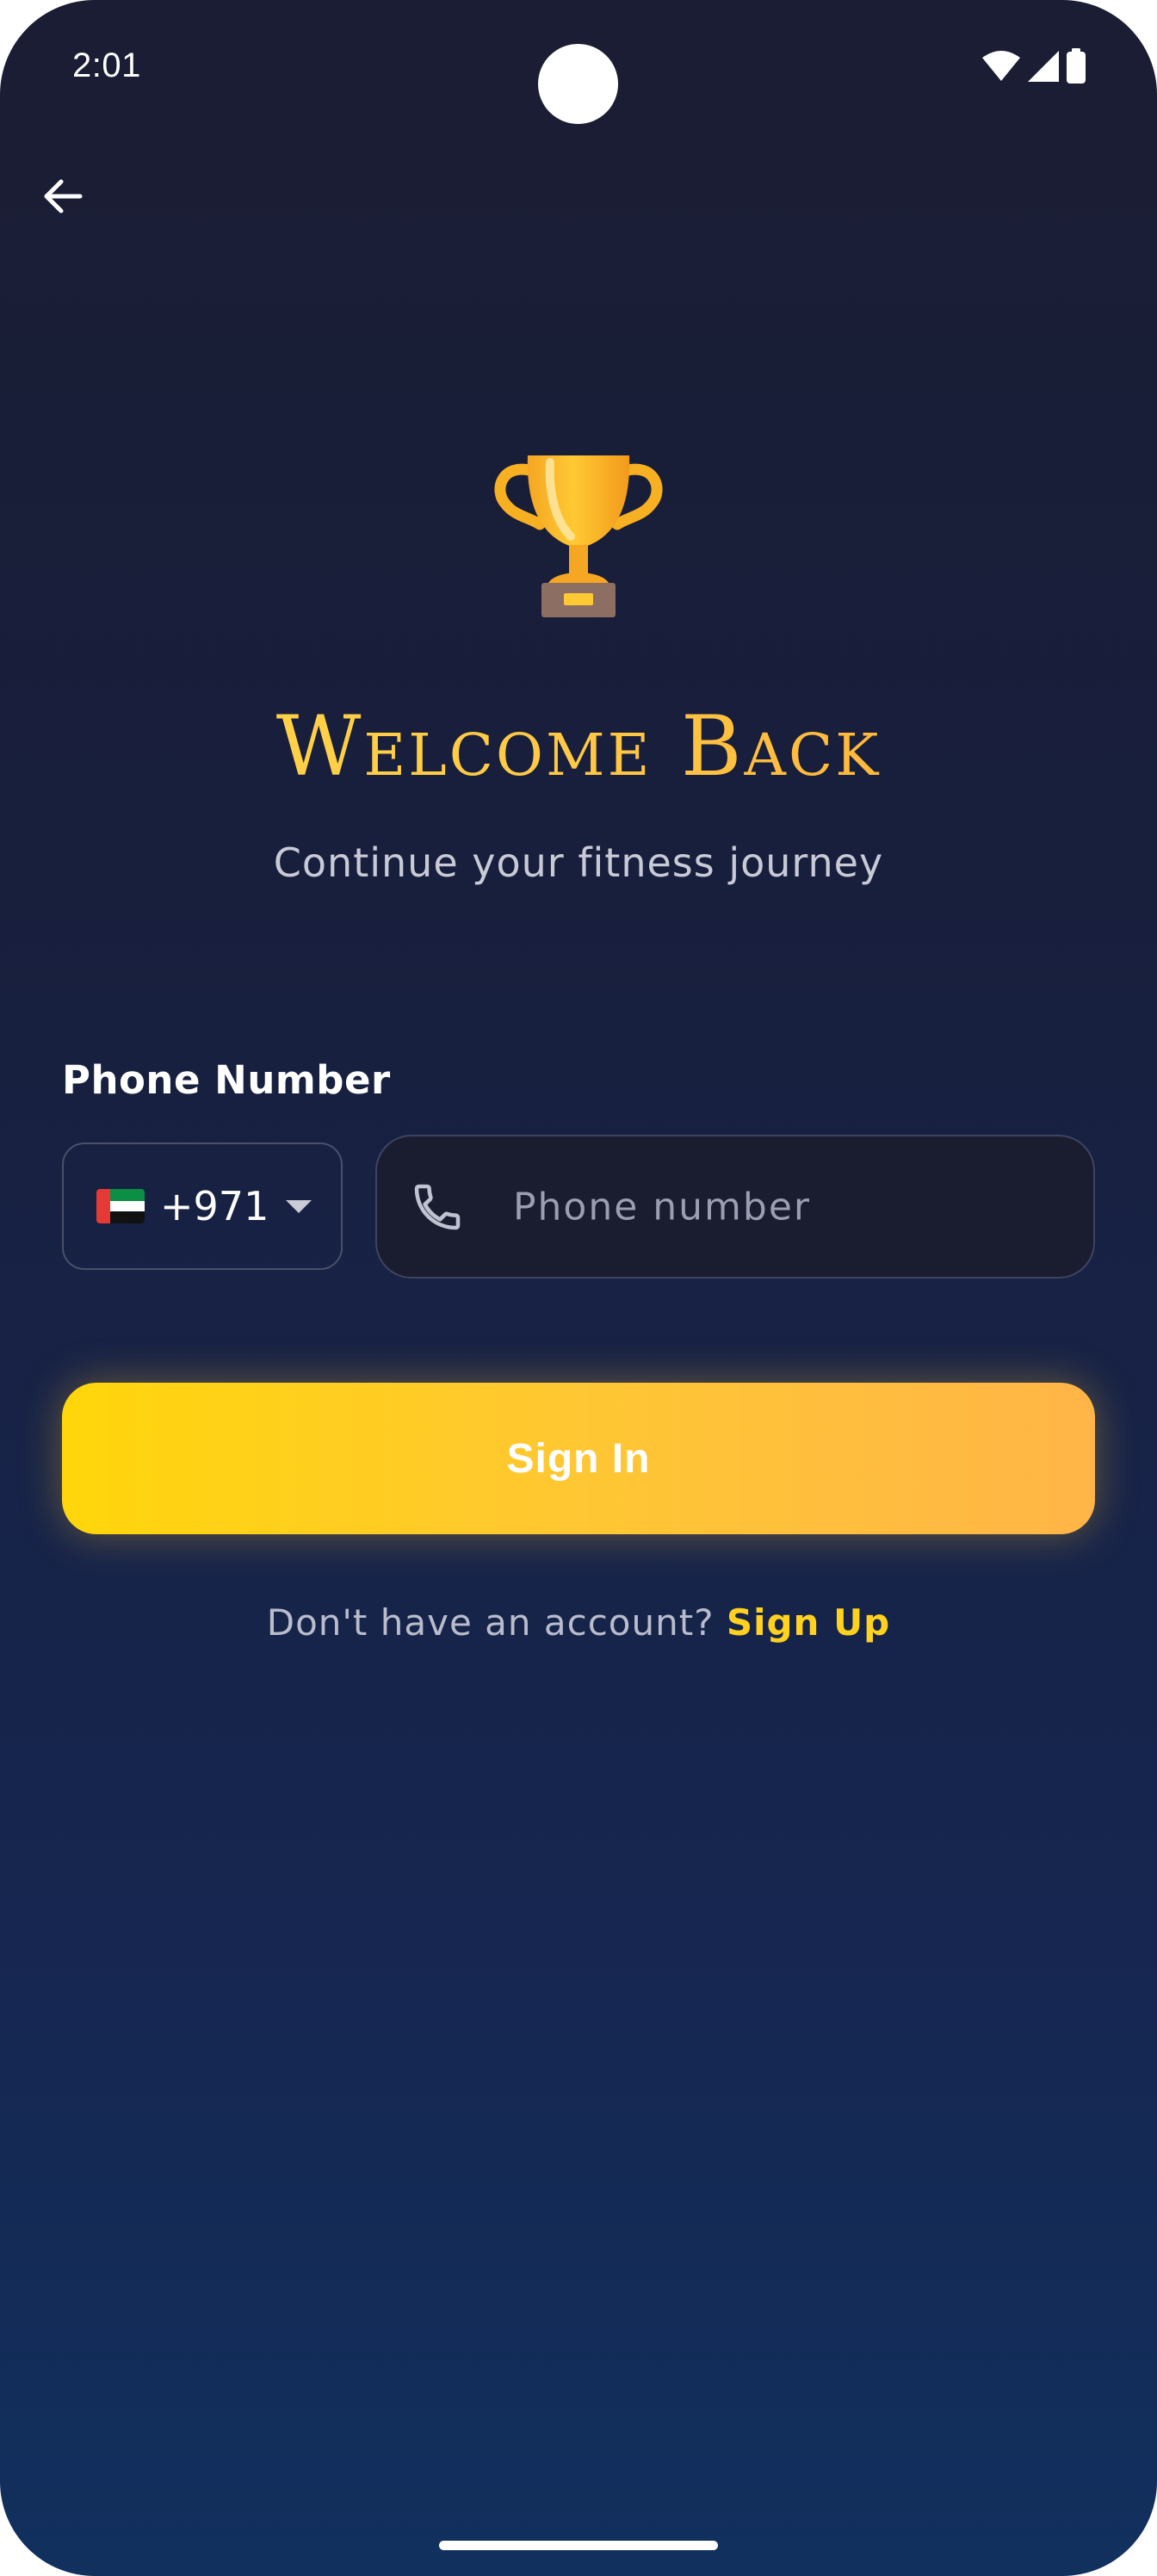 This screenshot has height=2576, width=1157. I want to click on signup-prompt: Don't have an account? Sign Up, so click(579, 1622).